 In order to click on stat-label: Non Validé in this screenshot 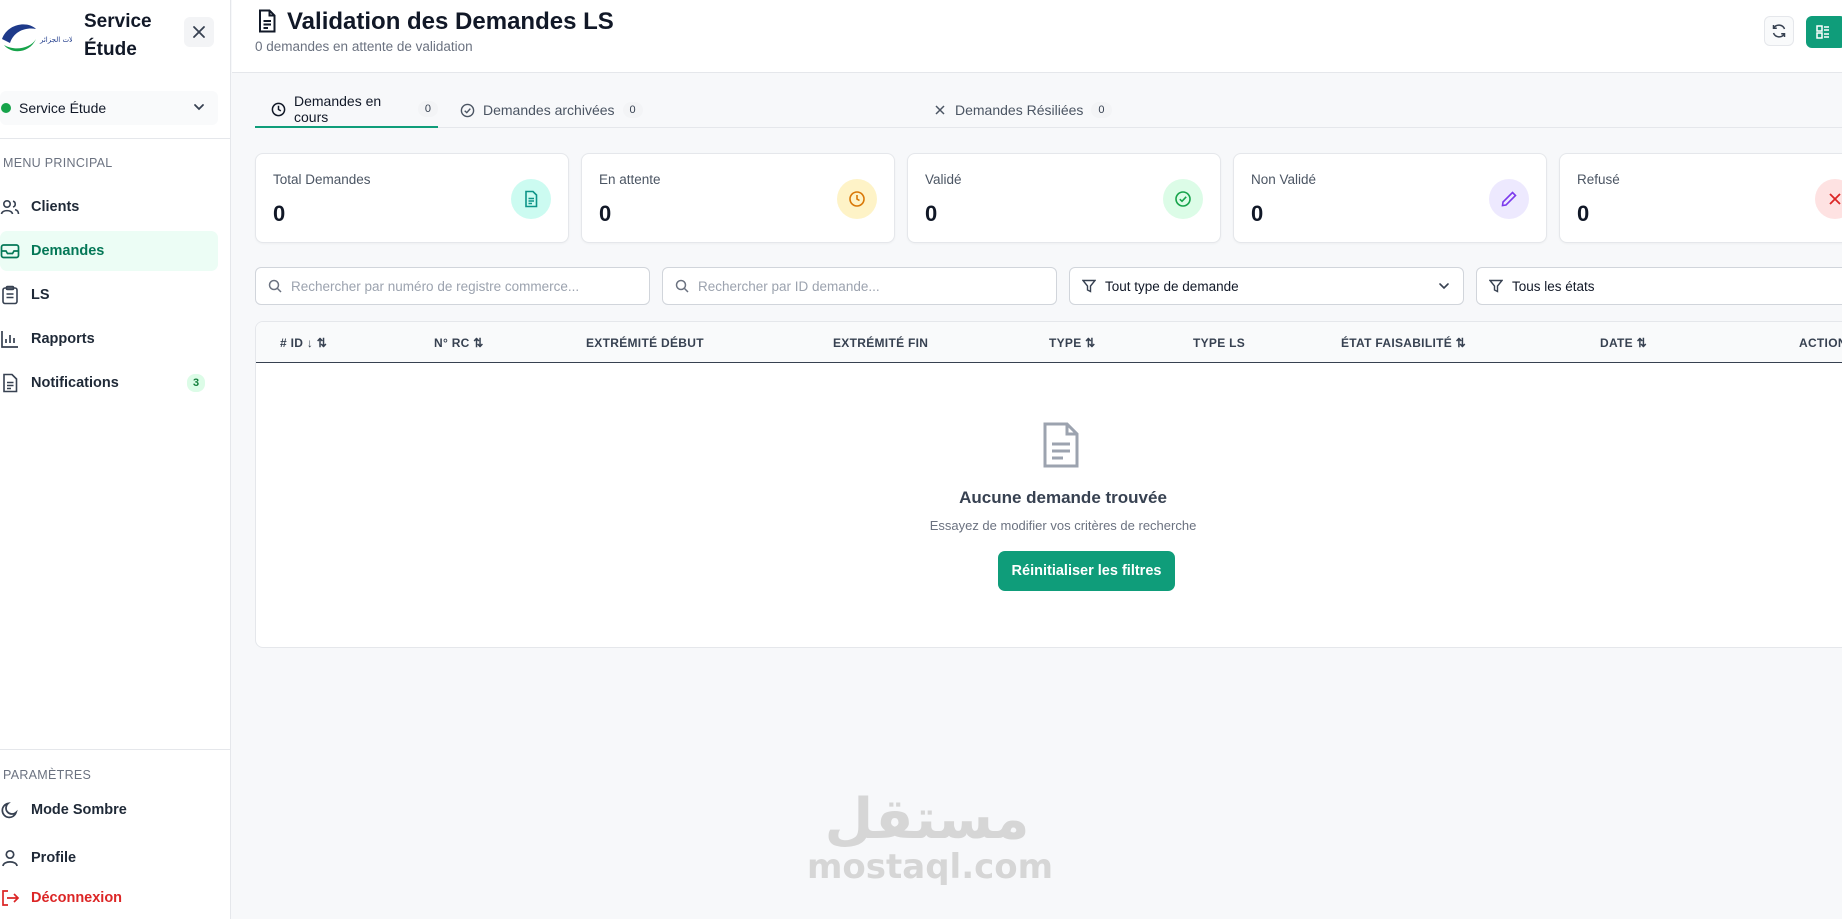, I will do `click(1284, 179)`.